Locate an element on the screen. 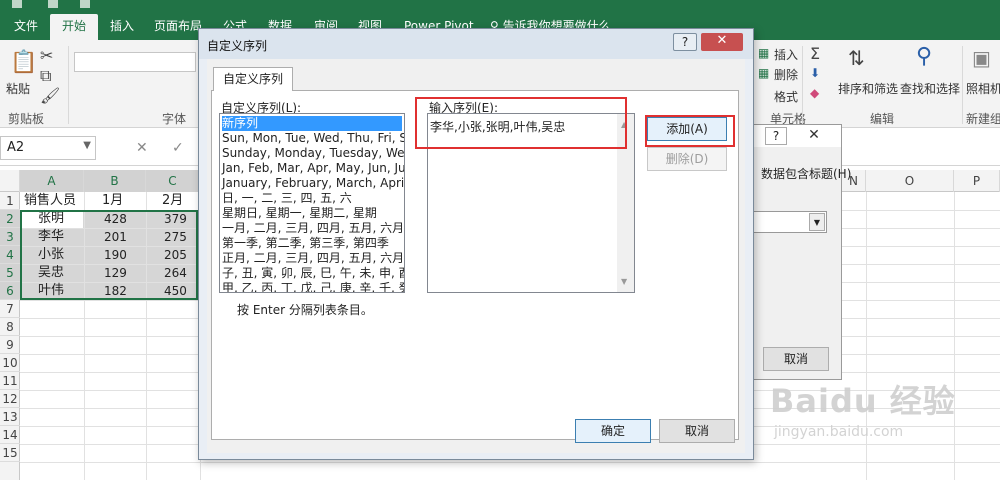 This screenshot has width=1000, height=480. delete-button: 删除(D) is located at coordinates (687, 159).